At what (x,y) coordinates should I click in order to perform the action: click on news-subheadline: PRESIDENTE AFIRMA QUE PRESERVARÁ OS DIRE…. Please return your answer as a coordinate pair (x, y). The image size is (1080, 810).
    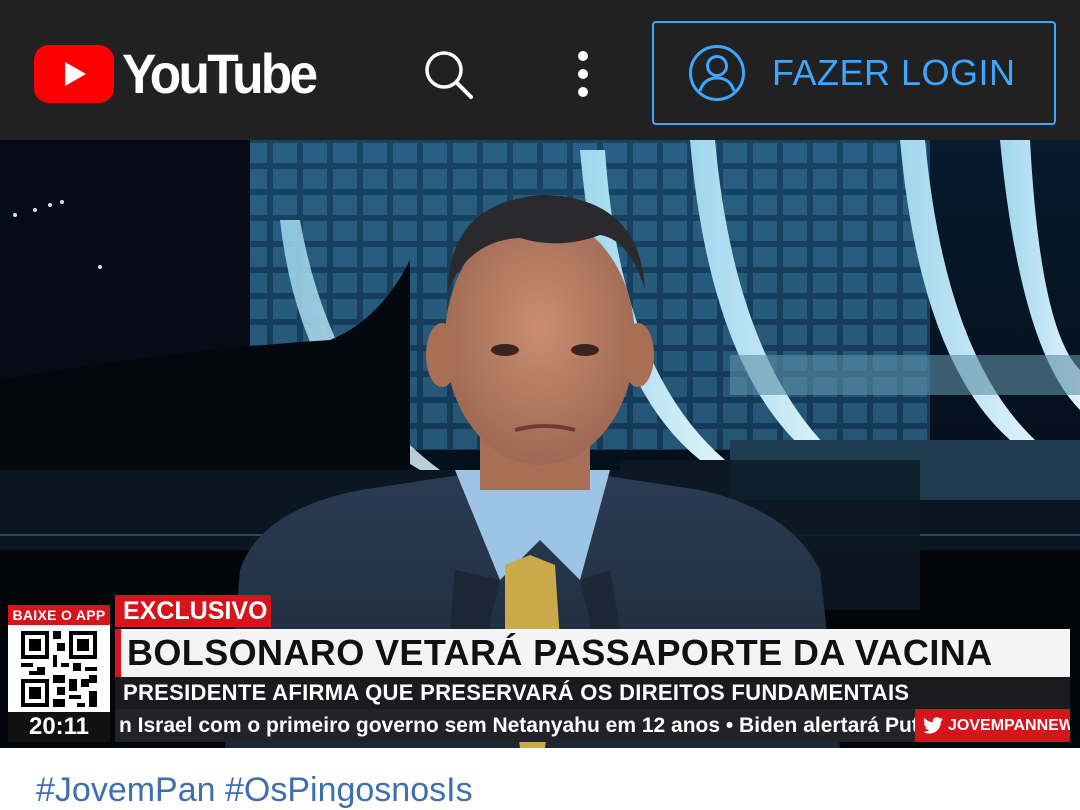
    Looking at the image, I should click on (592, 693).